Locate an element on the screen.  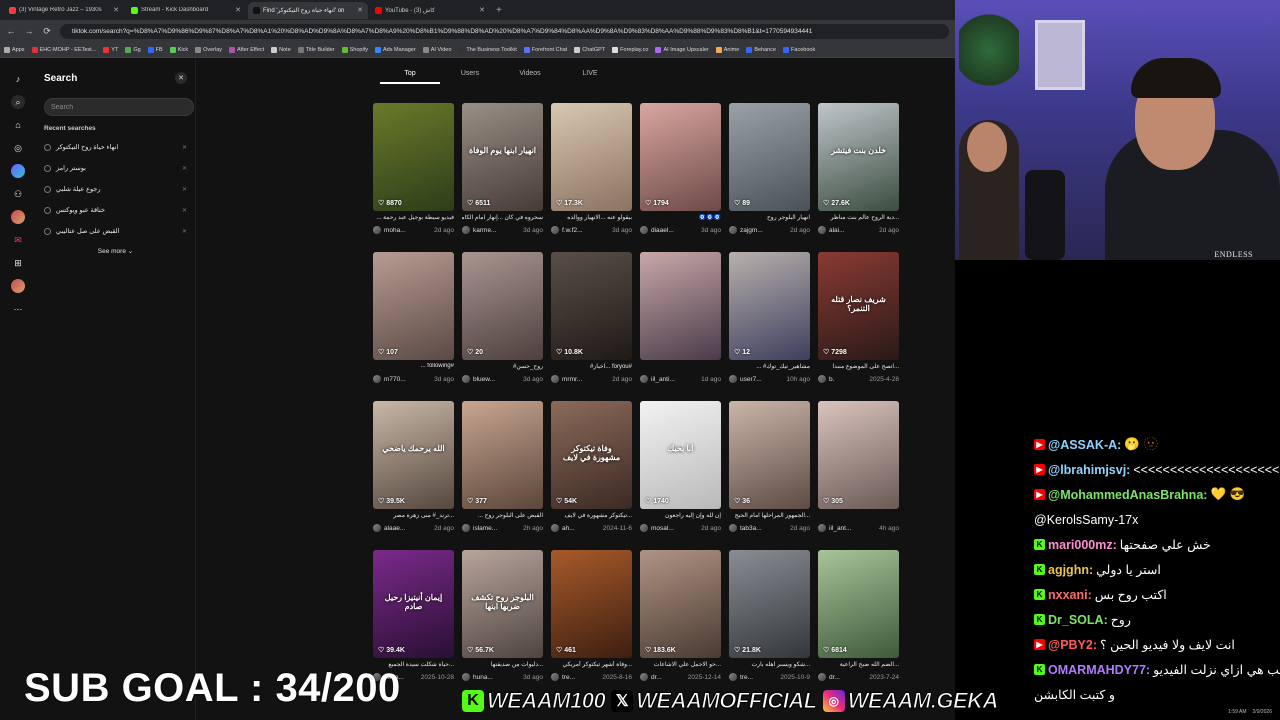
bookmark-item: After Effect is located at coordinates (246, 49).